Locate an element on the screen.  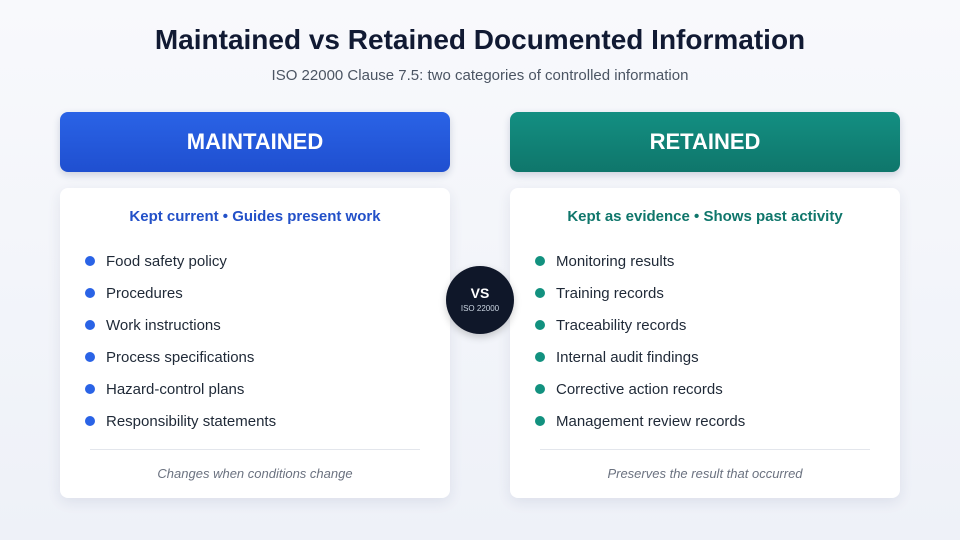
maintained-header: MAINTAINED is located at coordinates (255, 142).